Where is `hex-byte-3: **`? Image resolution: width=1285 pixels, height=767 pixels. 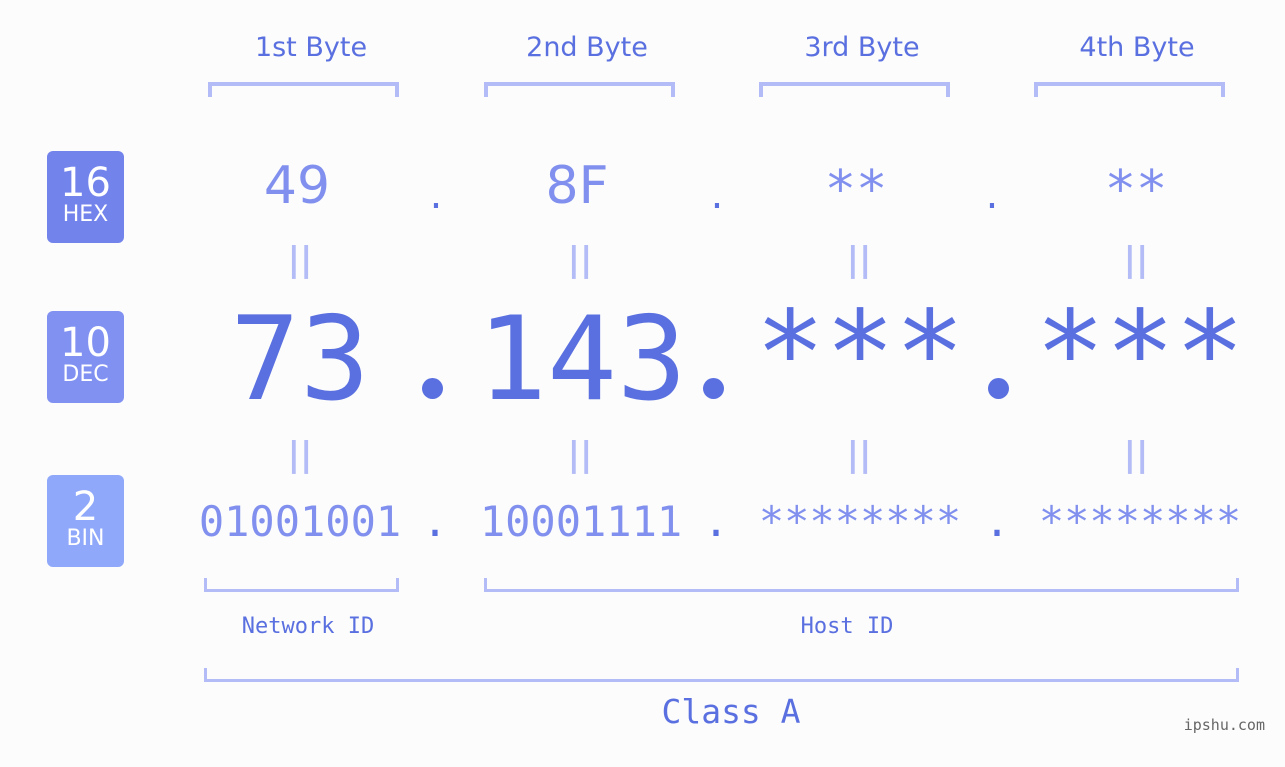 hex-byte-3: ** is located at coordinates (856, 190).